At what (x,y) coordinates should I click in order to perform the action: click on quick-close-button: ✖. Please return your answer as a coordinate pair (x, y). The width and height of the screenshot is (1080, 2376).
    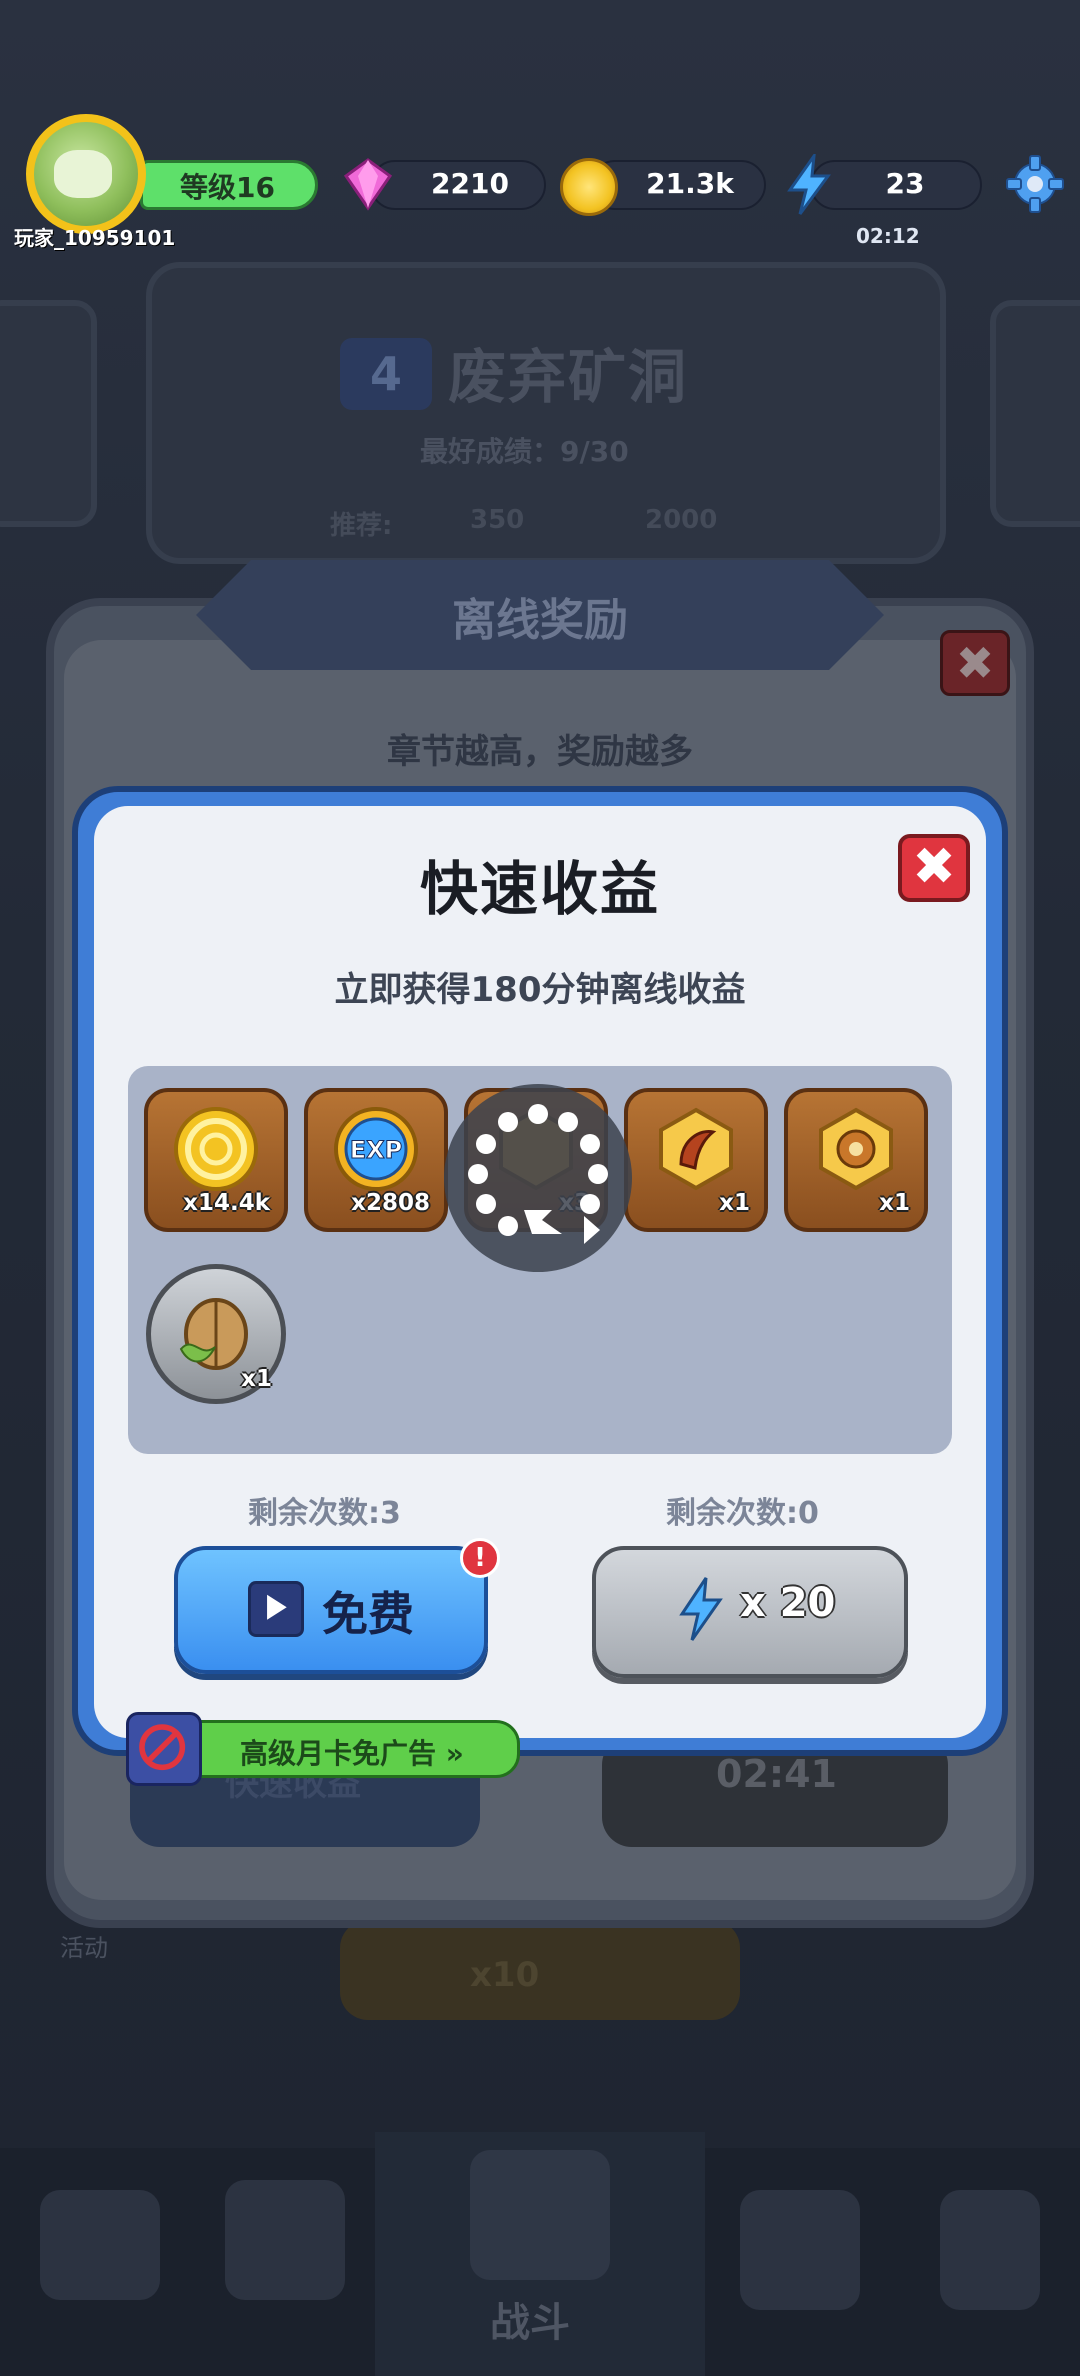
    Looking at the image, I should click on (934, 868).